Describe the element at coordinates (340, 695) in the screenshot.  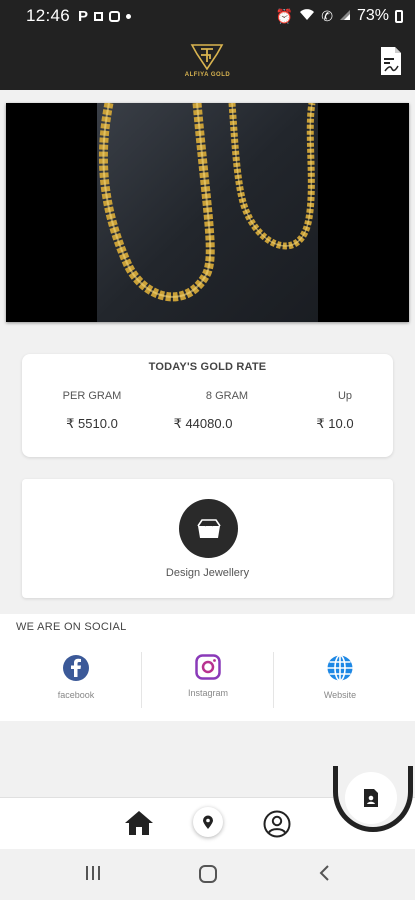
I see `website-label: Website` at that location.